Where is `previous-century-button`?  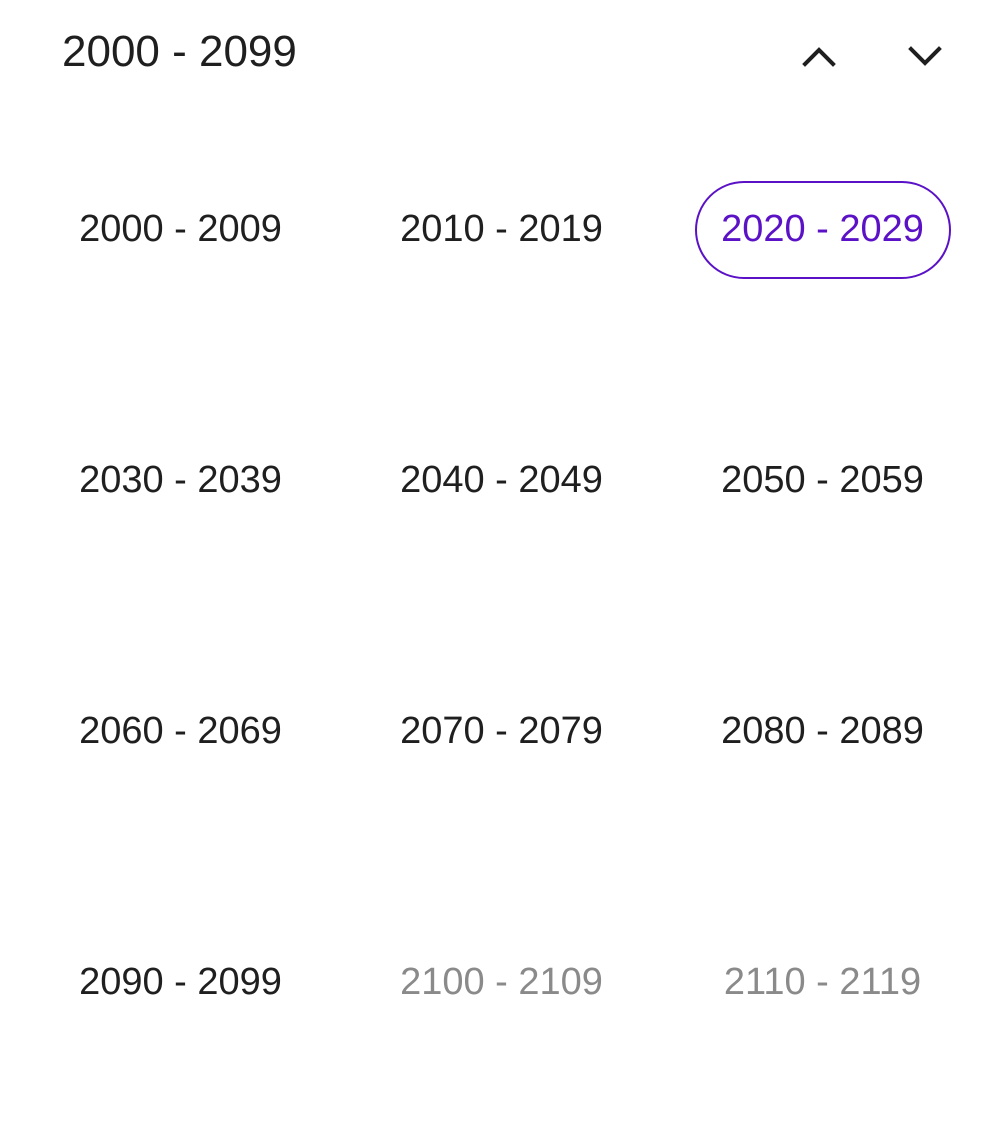 previous-century-button is located at coordinates (819, 56).